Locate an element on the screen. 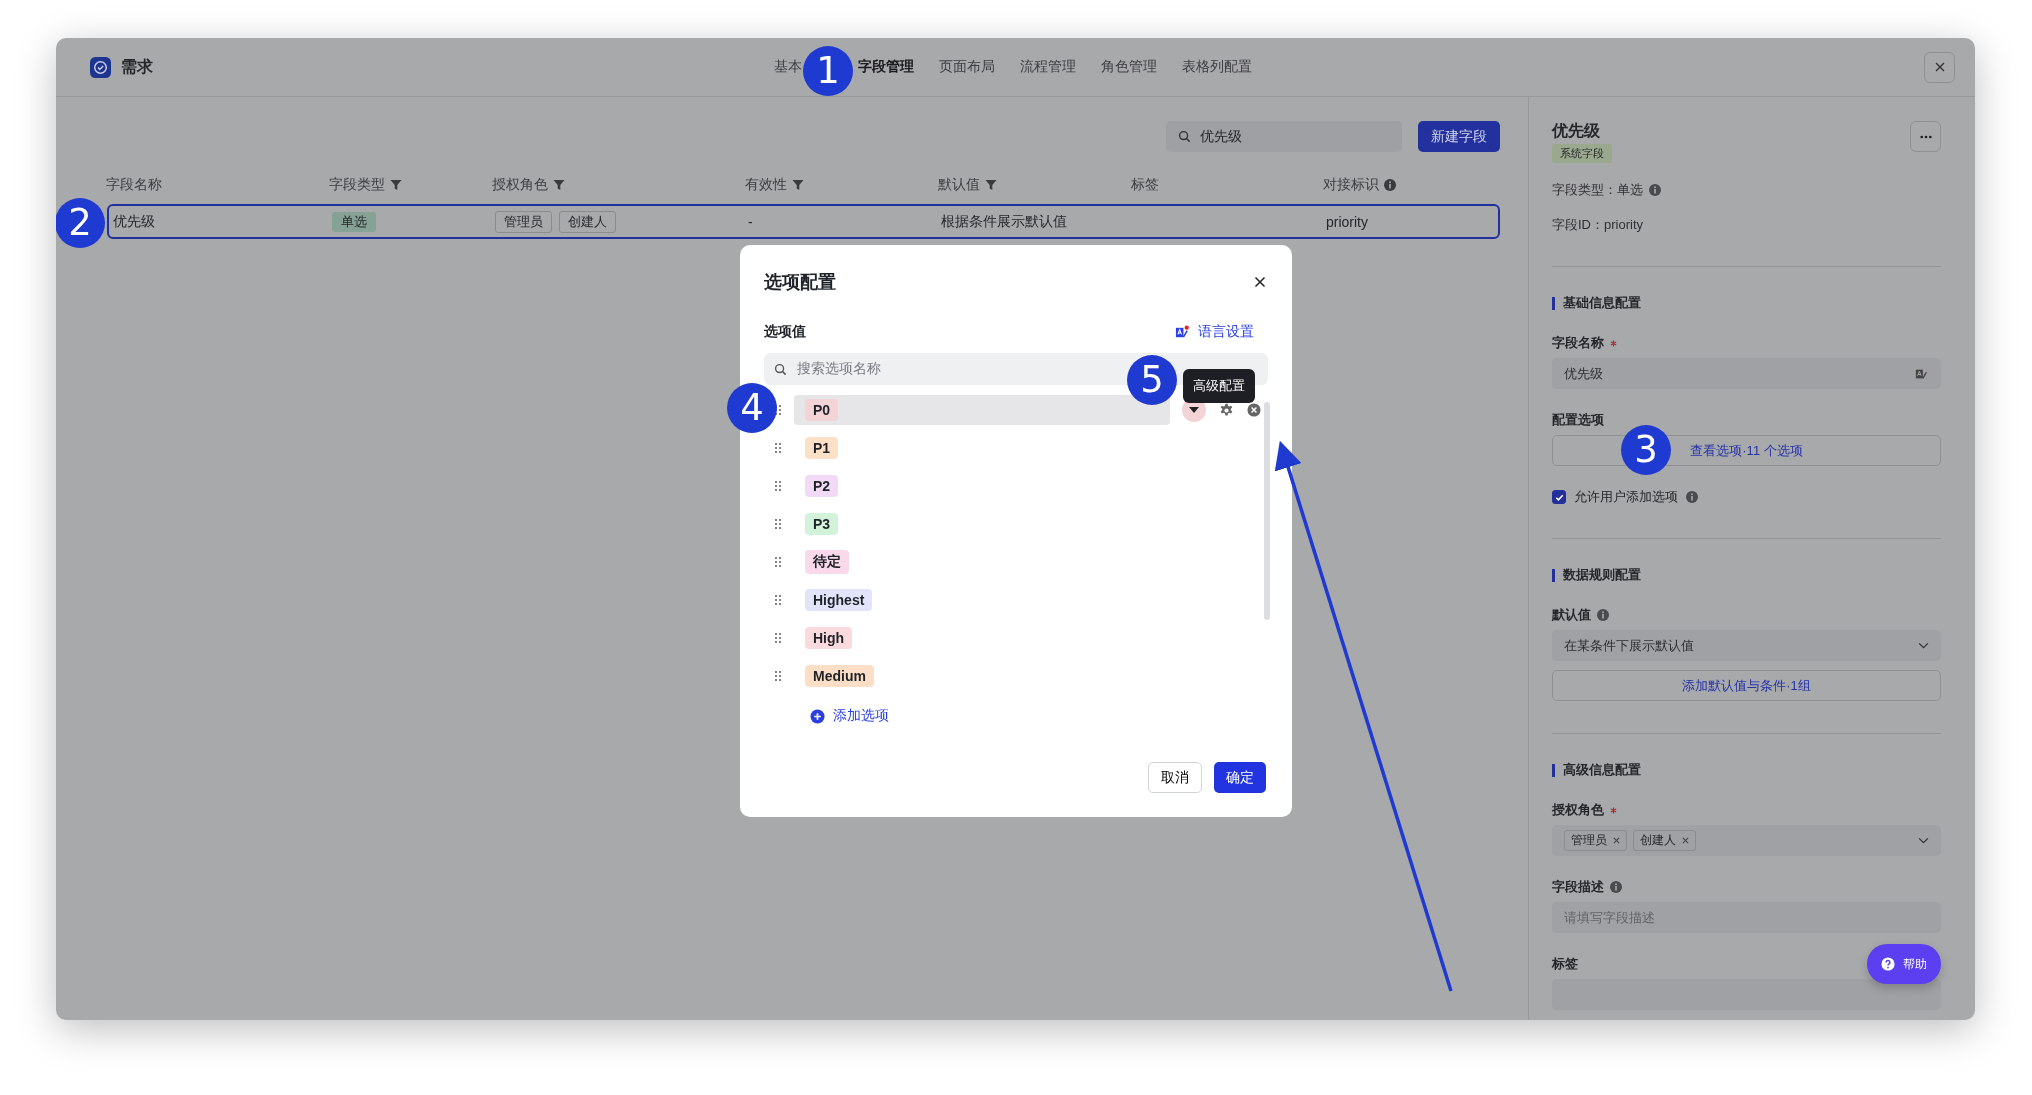  column-header: 标签 is located at coordinates (1145, 185).